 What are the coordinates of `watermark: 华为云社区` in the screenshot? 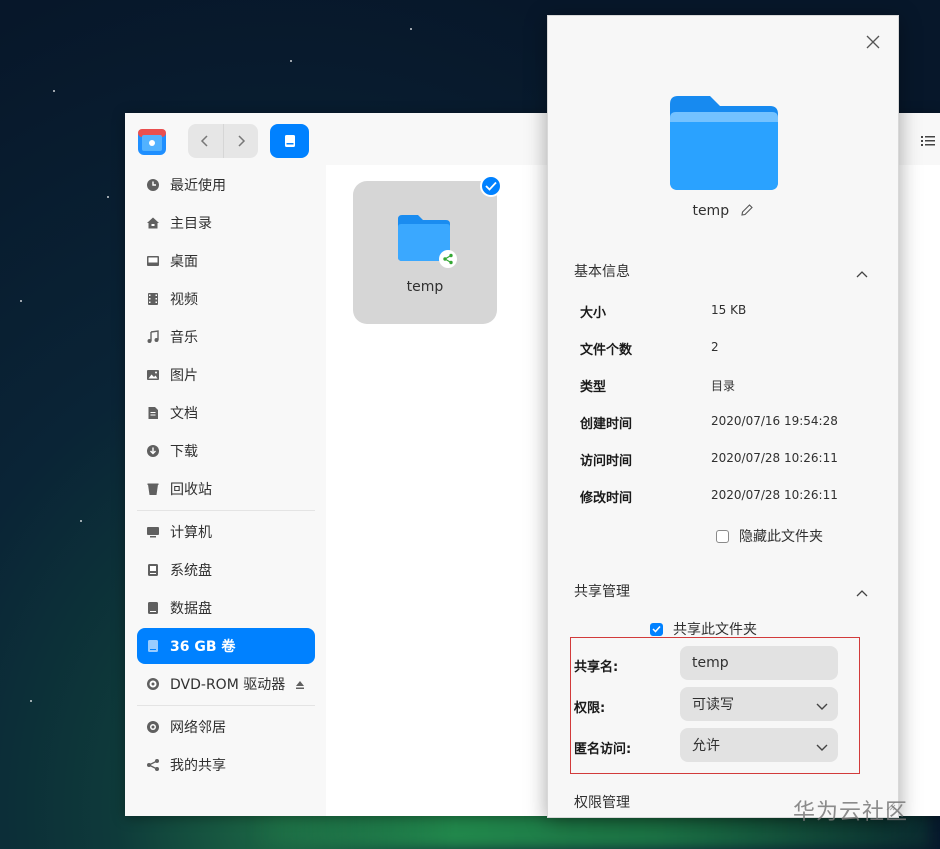 It's located at (851, 812).